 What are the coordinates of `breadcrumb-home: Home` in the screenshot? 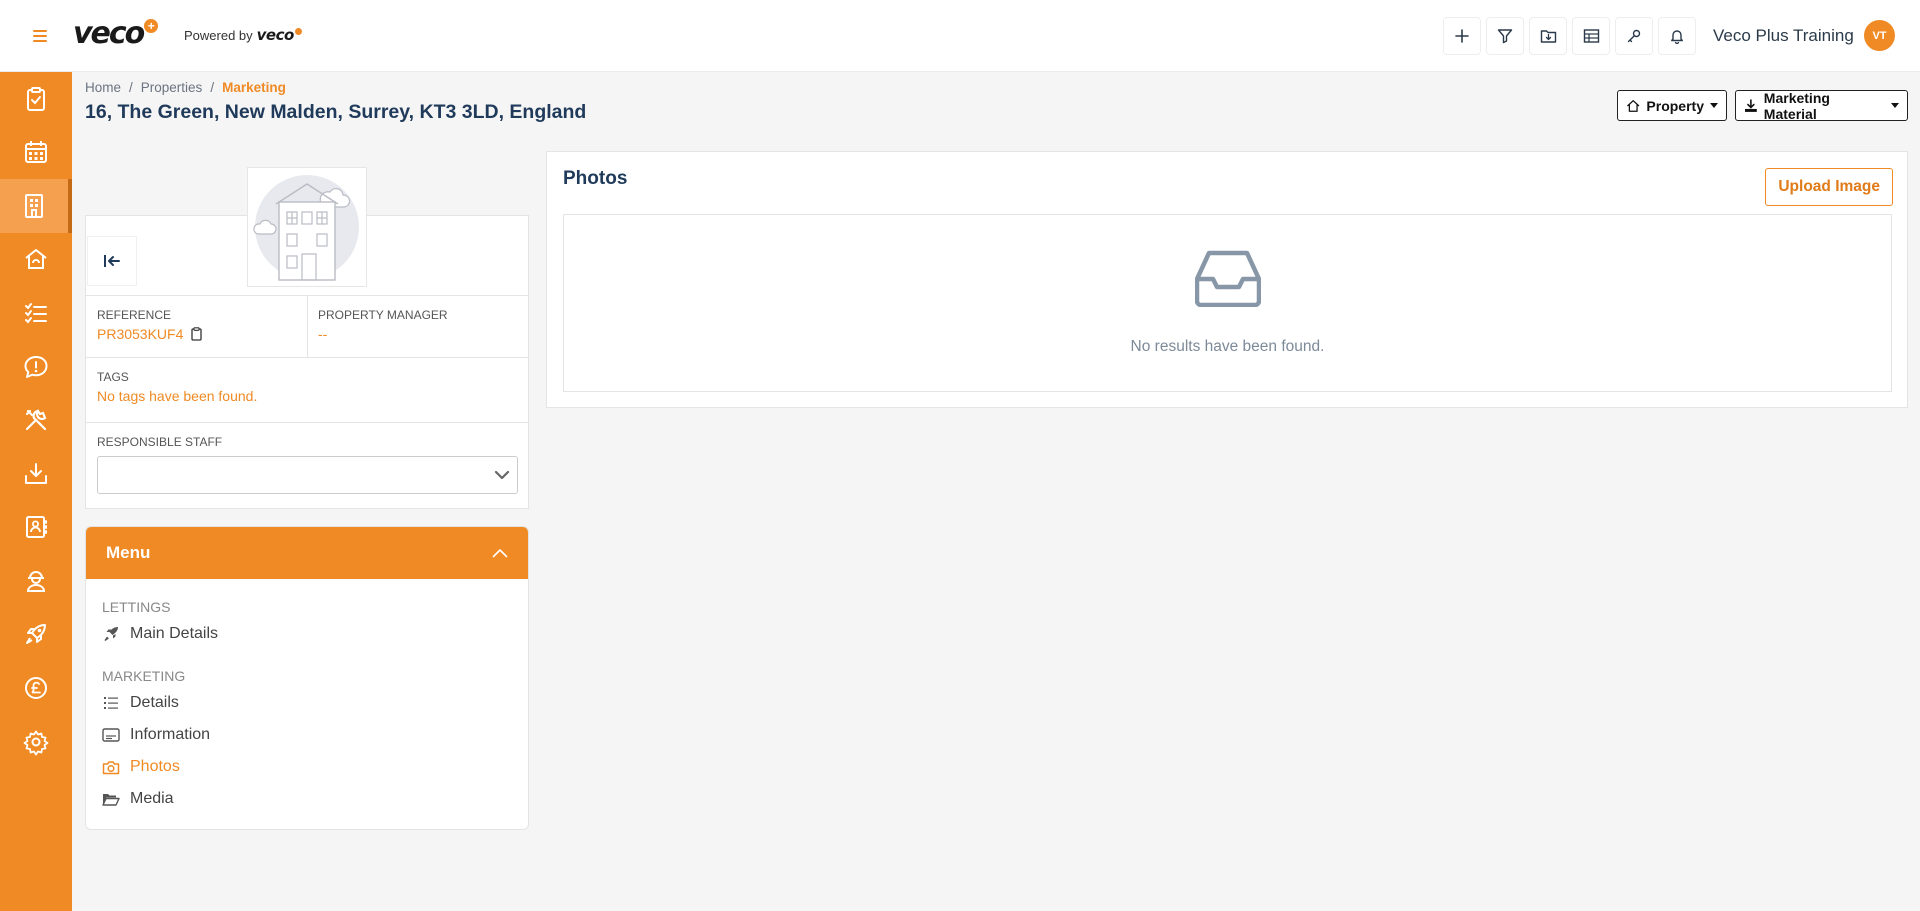 It's located at (103, 87).